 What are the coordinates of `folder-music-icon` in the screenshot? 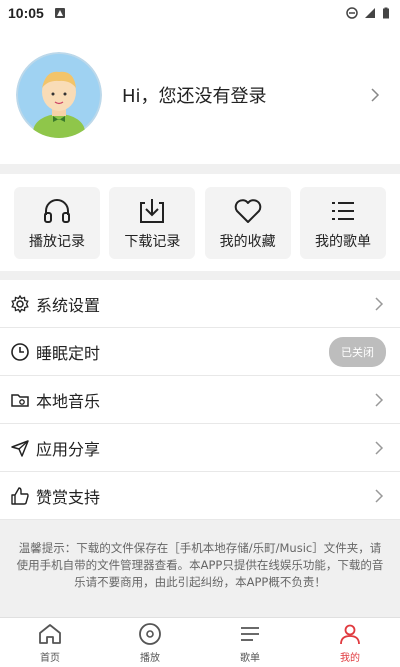 It's located at (20, 400).